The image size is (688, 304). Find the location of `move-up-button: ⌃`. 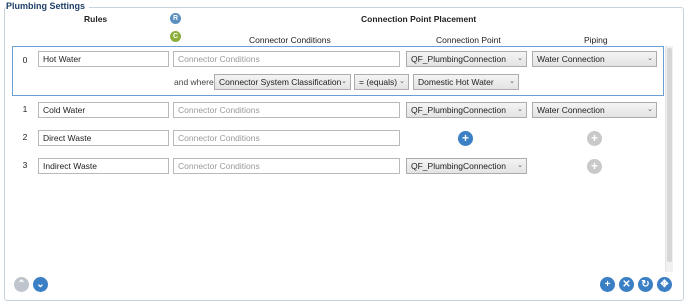

move-up-button: ⌃ is located at coordinates (21, 284).